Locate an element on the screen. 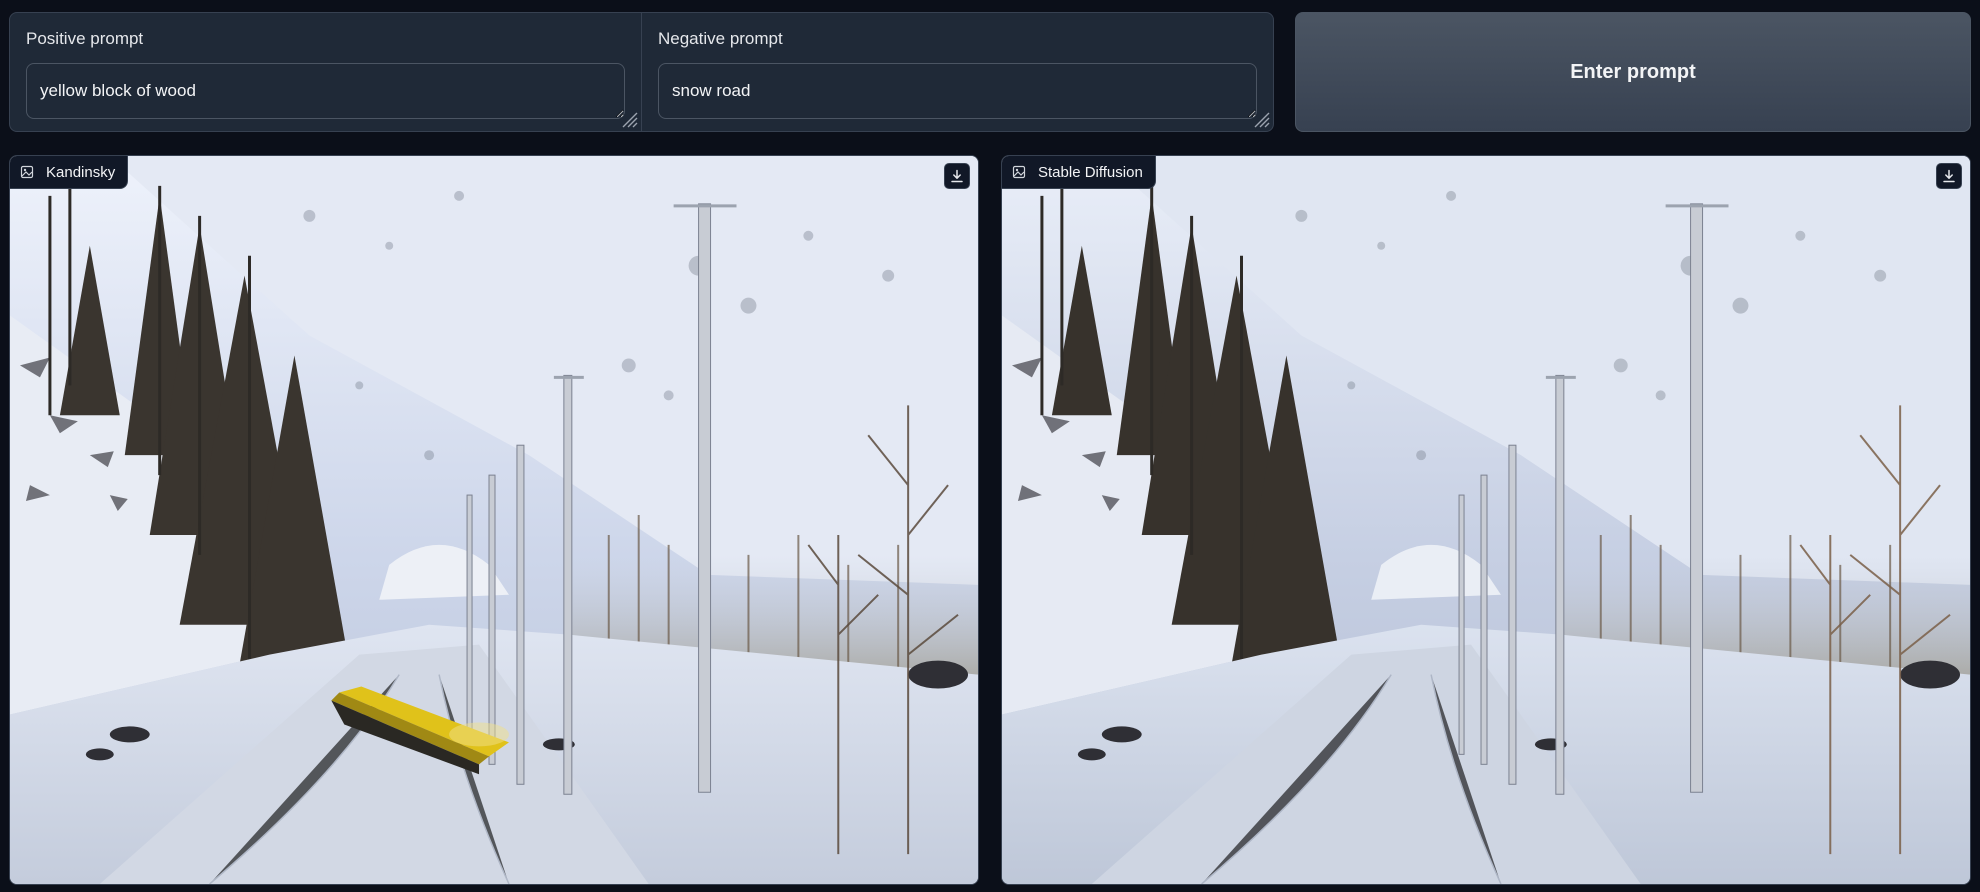 The height and width of the screenshot is (892, 1980). kandinsky-download-button is located at coordinates (957, 176).